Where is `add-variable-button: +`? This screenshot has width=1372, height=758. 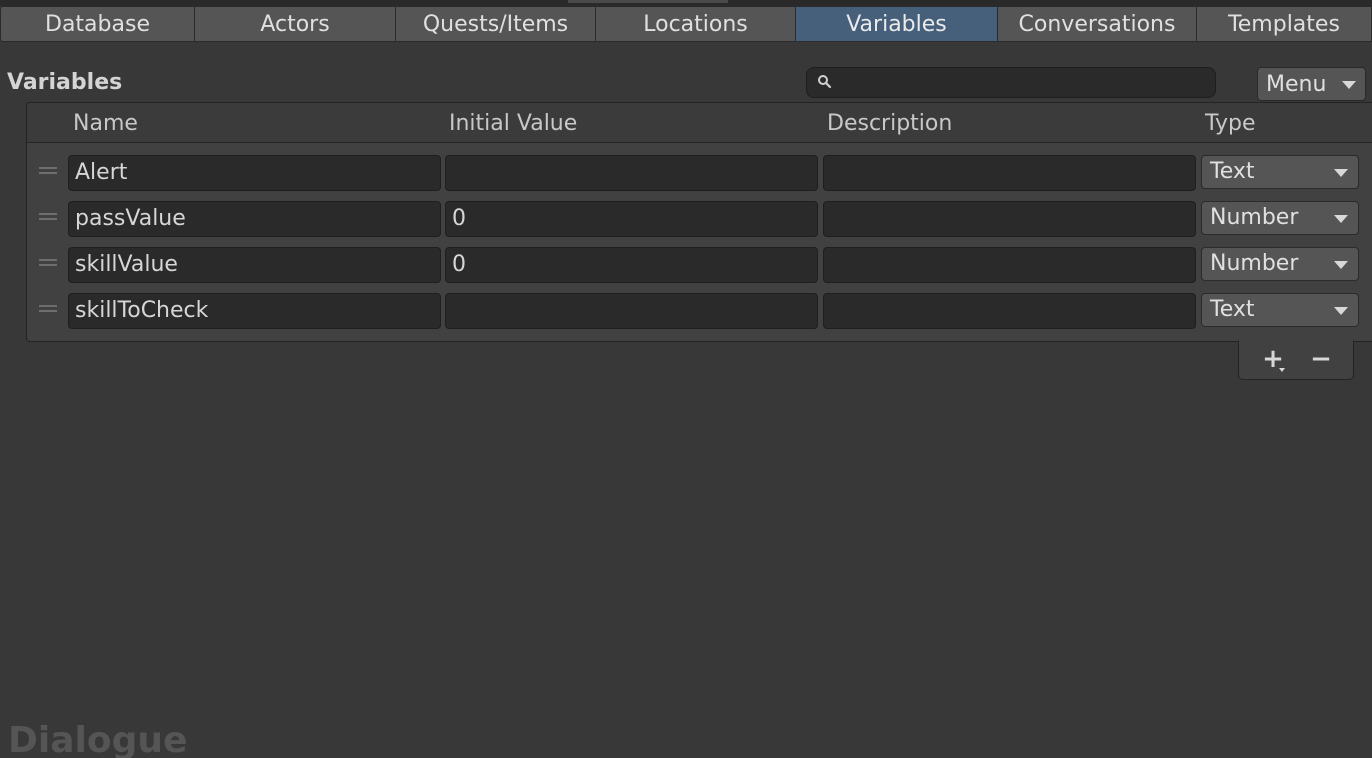
add-variable-button: + is located at coordinates (1273, 359).